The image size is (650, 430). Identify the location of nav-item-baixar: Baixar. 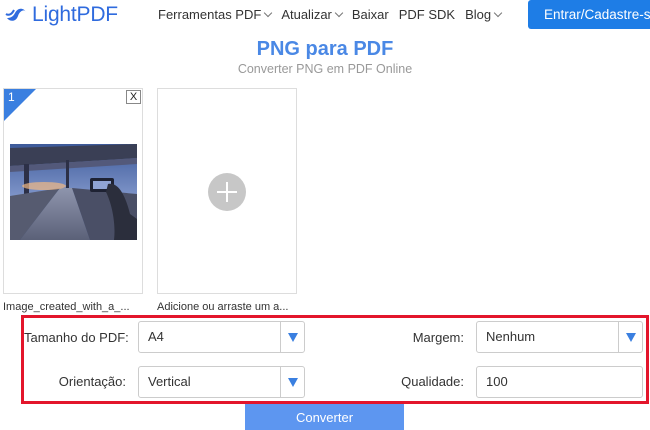
(370, 14).